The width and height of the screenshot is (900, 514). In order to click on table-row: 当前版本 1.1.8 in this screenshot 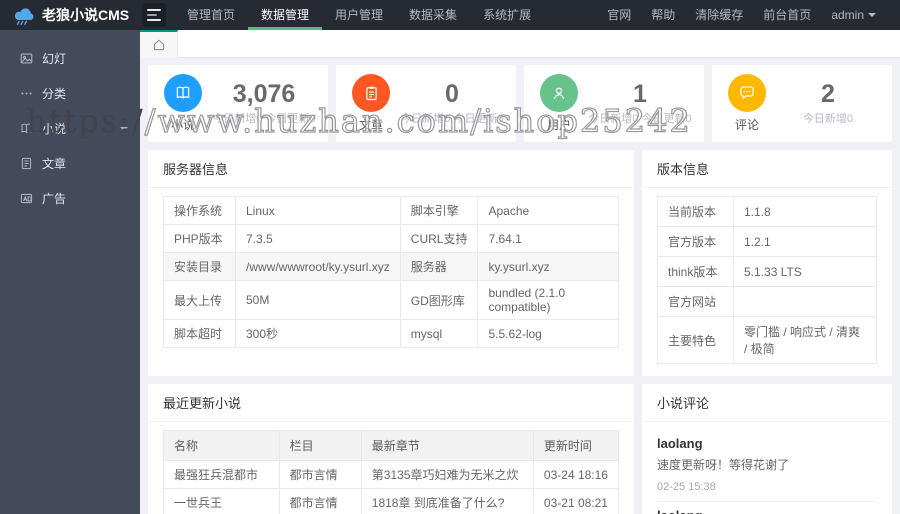, I will do `click(767, 211)`.